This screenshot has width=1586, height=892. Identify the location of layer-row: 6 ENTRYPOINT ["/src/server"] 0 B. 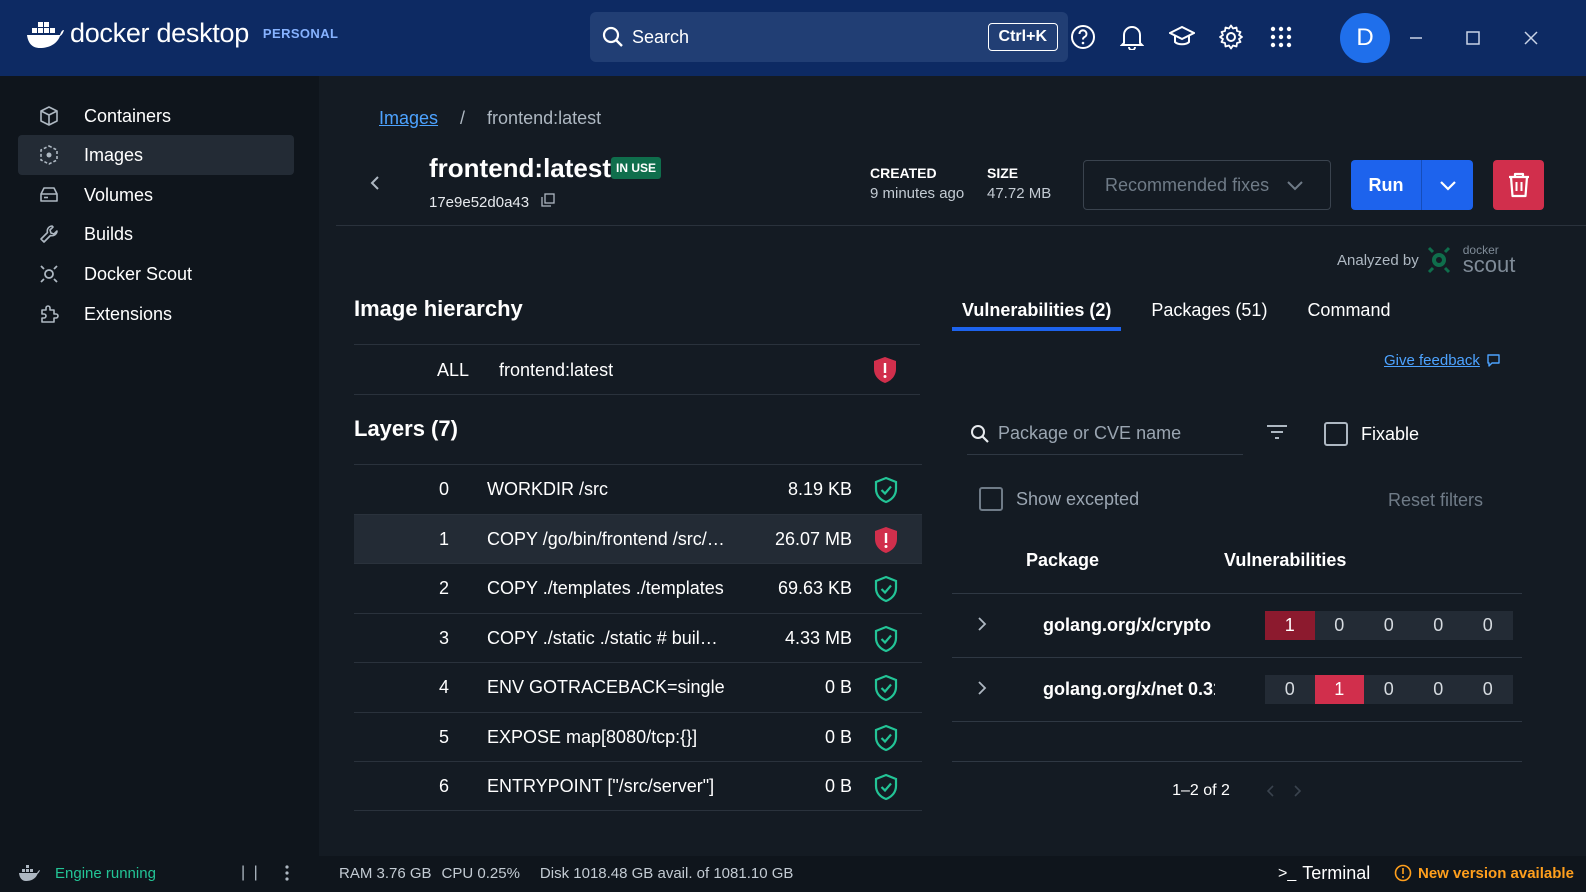
(638, 786).